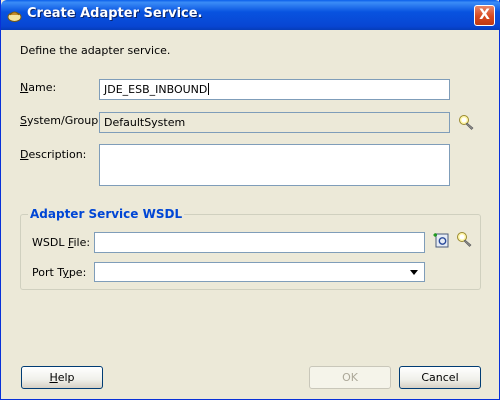 The image size is (500, 400). What do you see at coordinates (38, 87) in the screenshot?
I see `name-label: Name:` at bounding box center [38, 87].